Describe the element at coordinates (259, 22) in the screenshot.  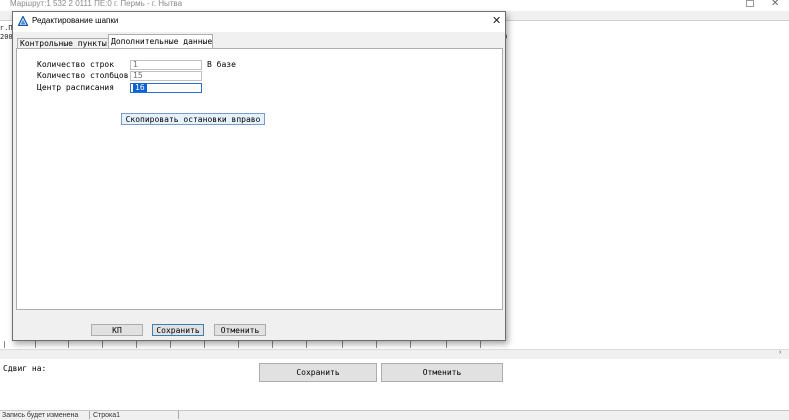
I see `dialog-titlebar: Редактирование шапки ✕` at that location.